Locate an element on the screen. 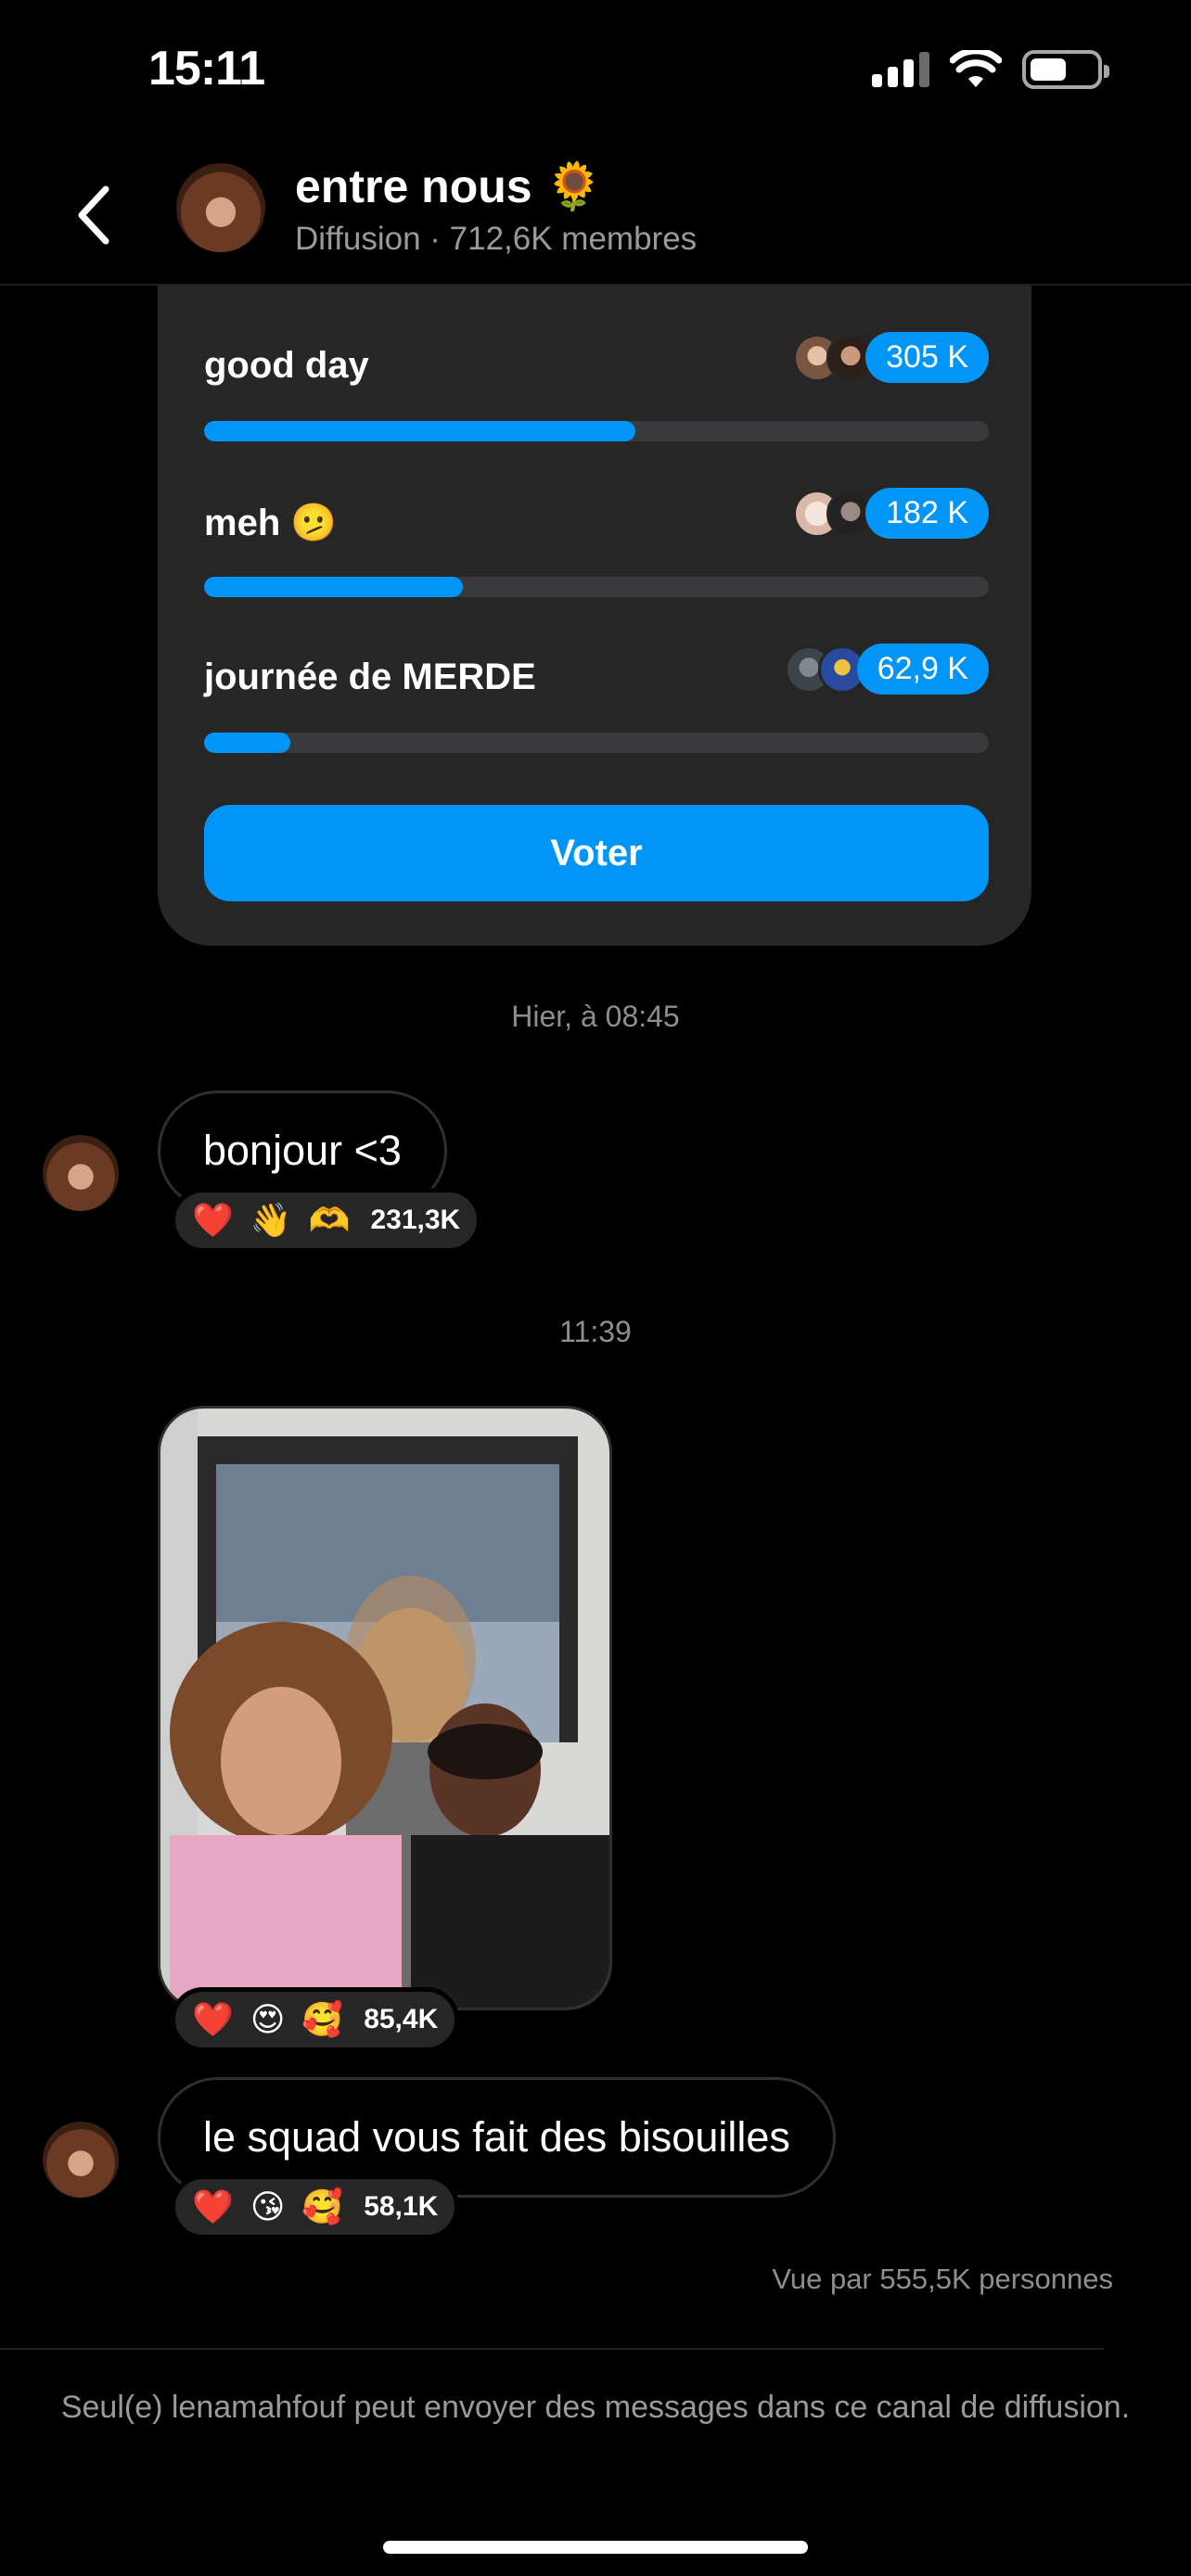 This screenshot has height=2576, width=1191. poll-option-label: journée de MERDE is located at coordinates (370, 677).